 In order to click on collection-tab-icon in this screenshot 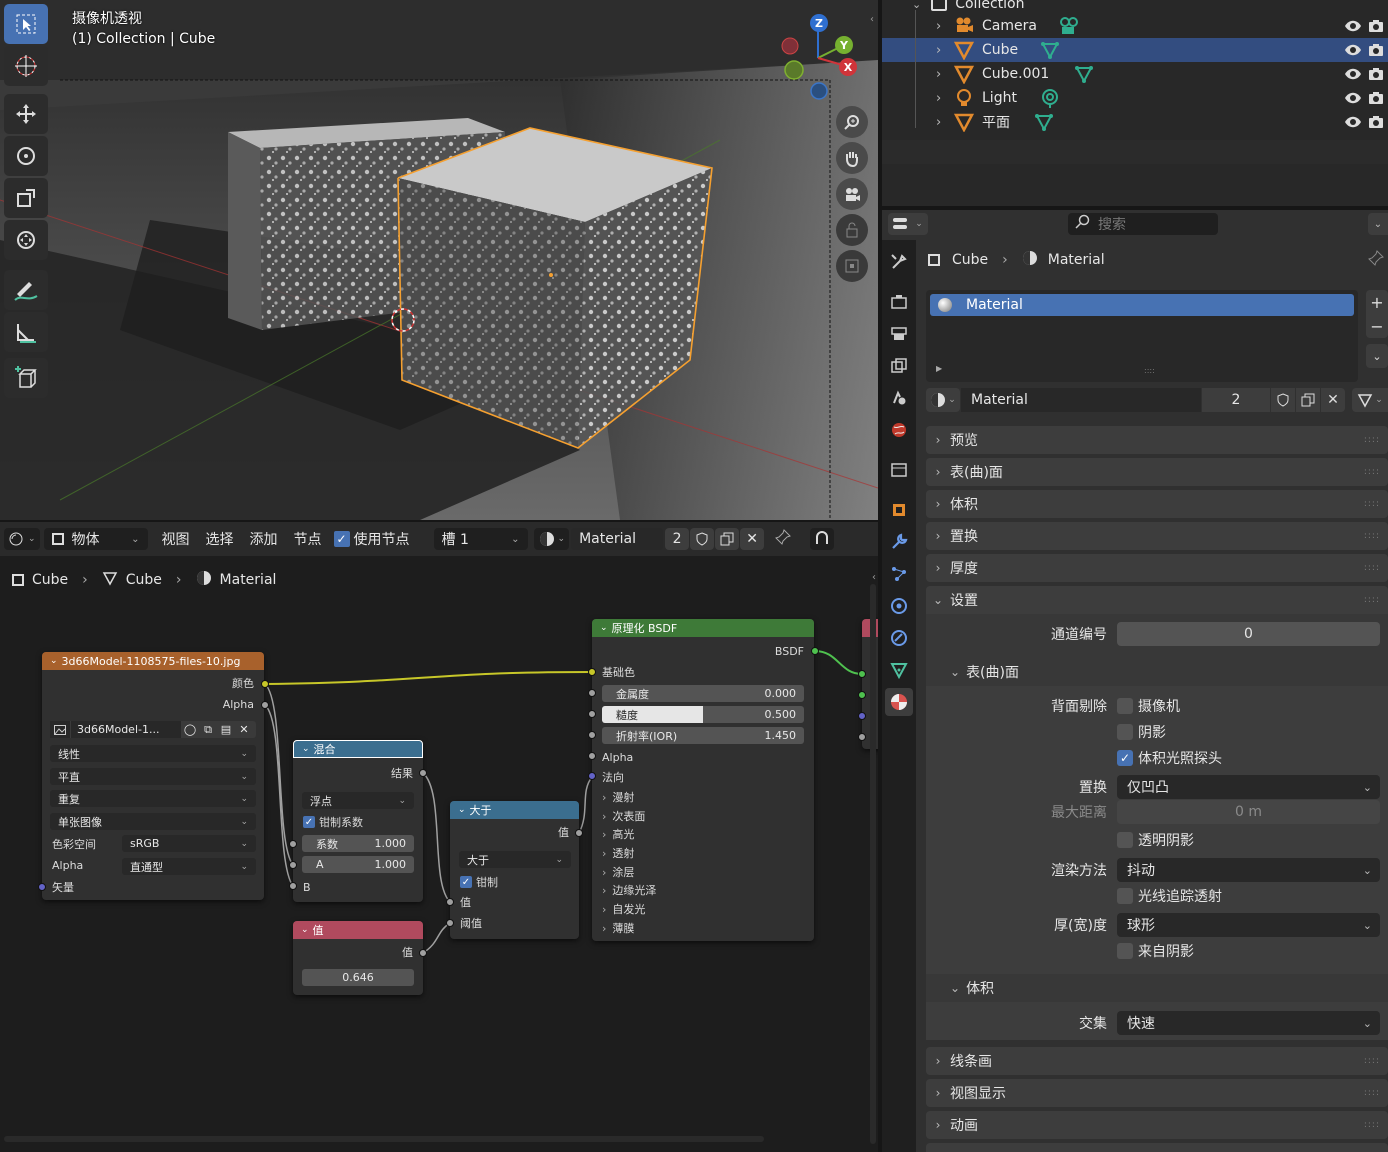, I will do `click(899, 470)`.